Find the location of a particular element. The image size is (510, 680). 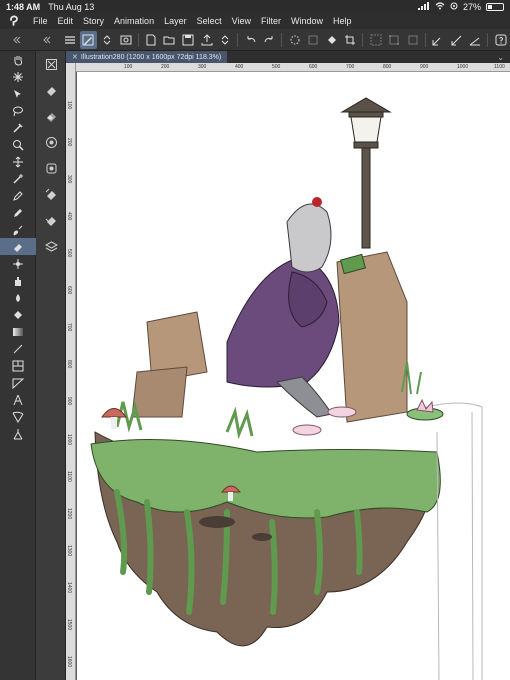

snap-eraser-icon is located at coordinates (51, 168).